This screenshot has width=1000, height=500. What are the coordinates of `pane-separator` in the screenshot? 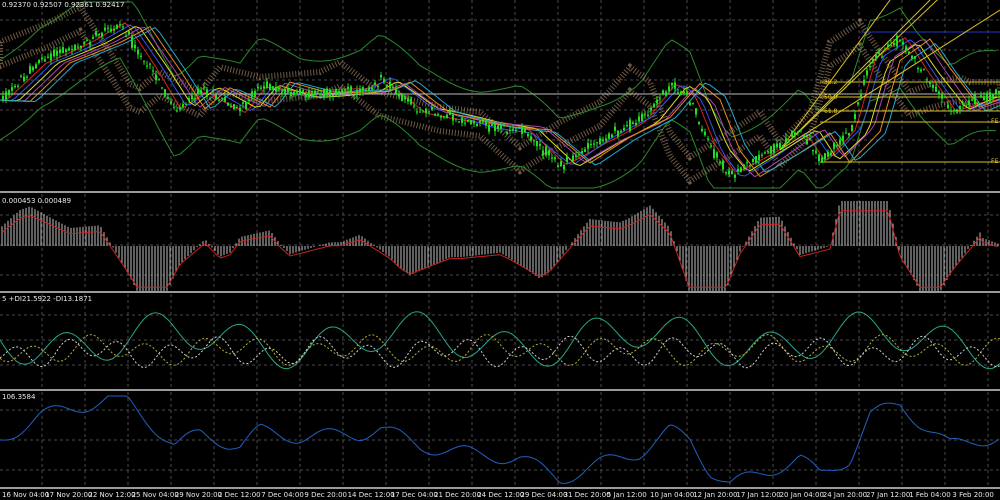 It's located at (500, 192).